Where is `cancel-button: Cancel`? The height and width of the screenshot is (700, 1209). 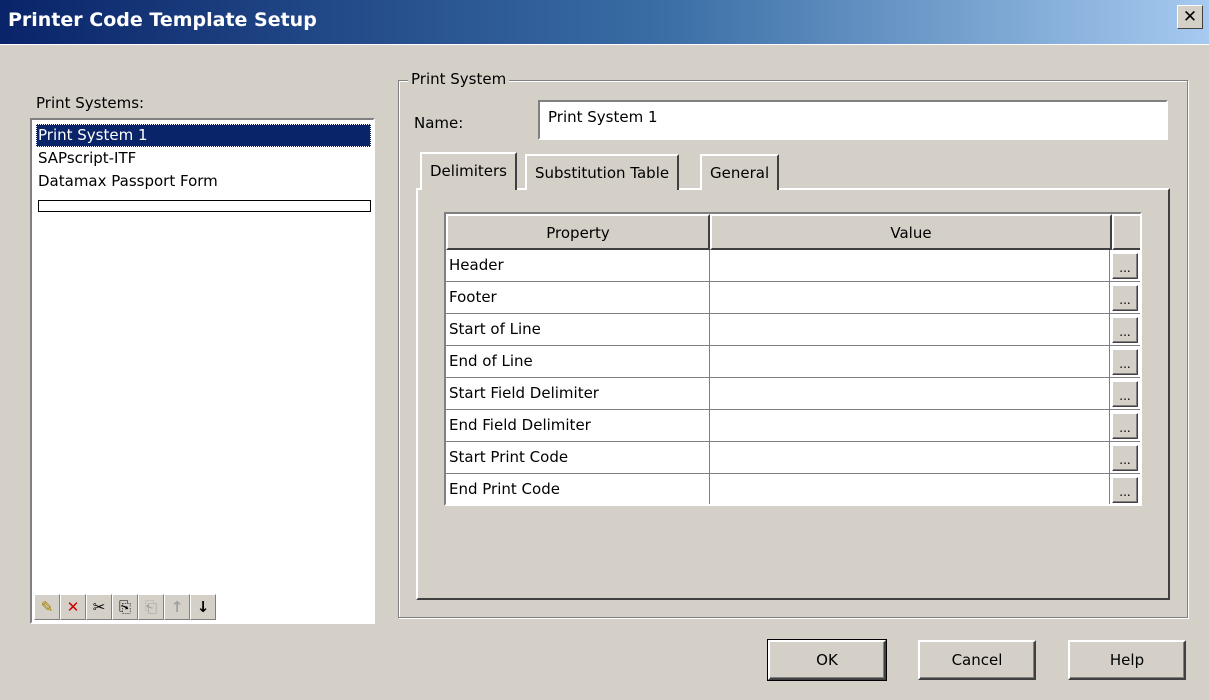 cancel-button: Cancel is located at coordinates (977, 660).